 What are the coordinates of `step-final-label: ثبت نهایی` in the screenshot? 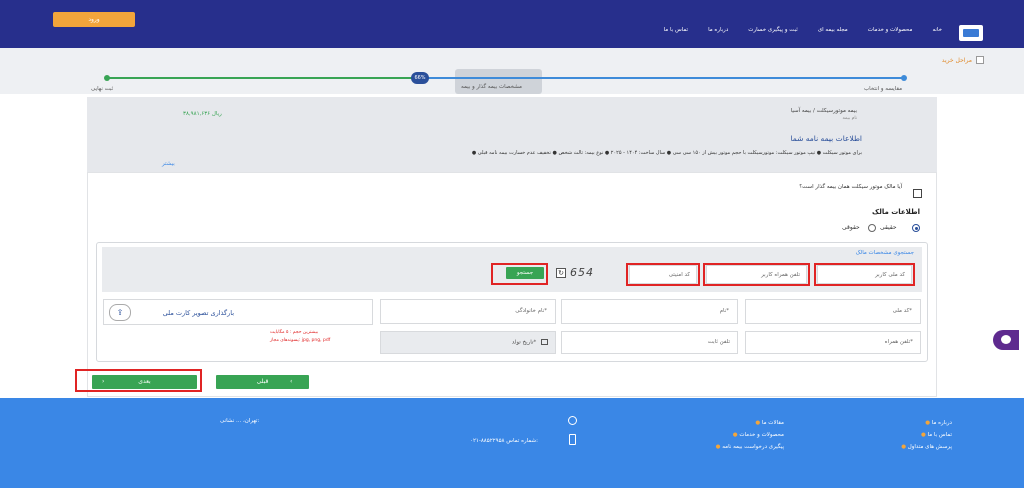 It's located at (102, 89).